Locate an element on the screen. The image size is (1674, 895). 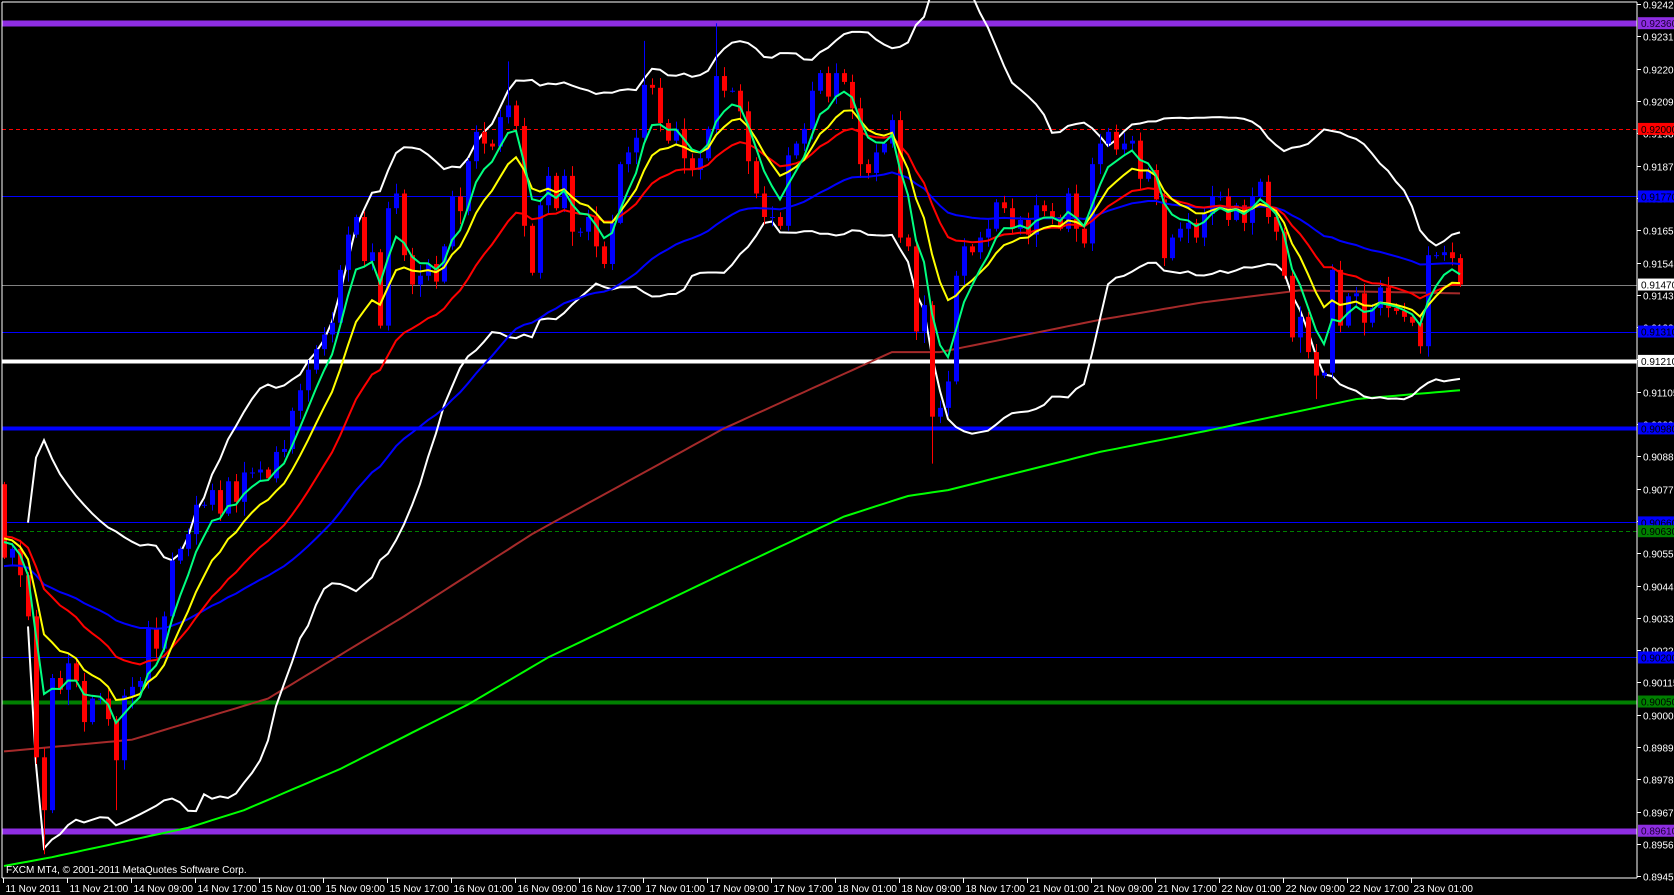
price-tick-label: 0.91435 is located at coordinates (1658, 297).